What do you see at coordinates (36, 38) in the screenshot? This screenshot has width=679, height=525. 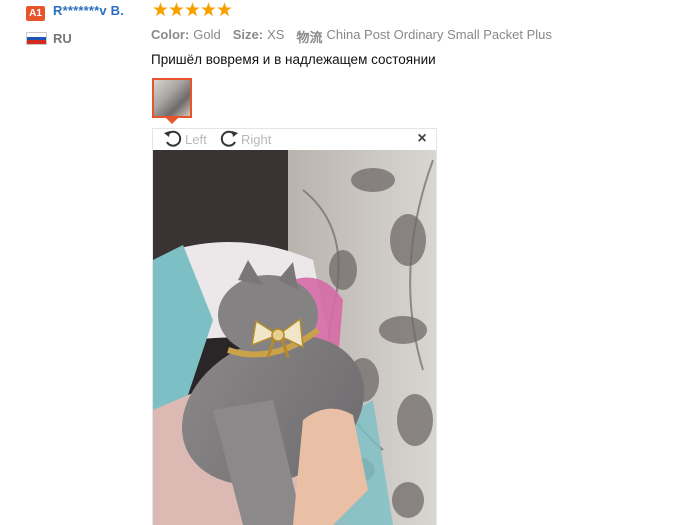 I see `flag-ru-icon` at bounding box center [36, 38].